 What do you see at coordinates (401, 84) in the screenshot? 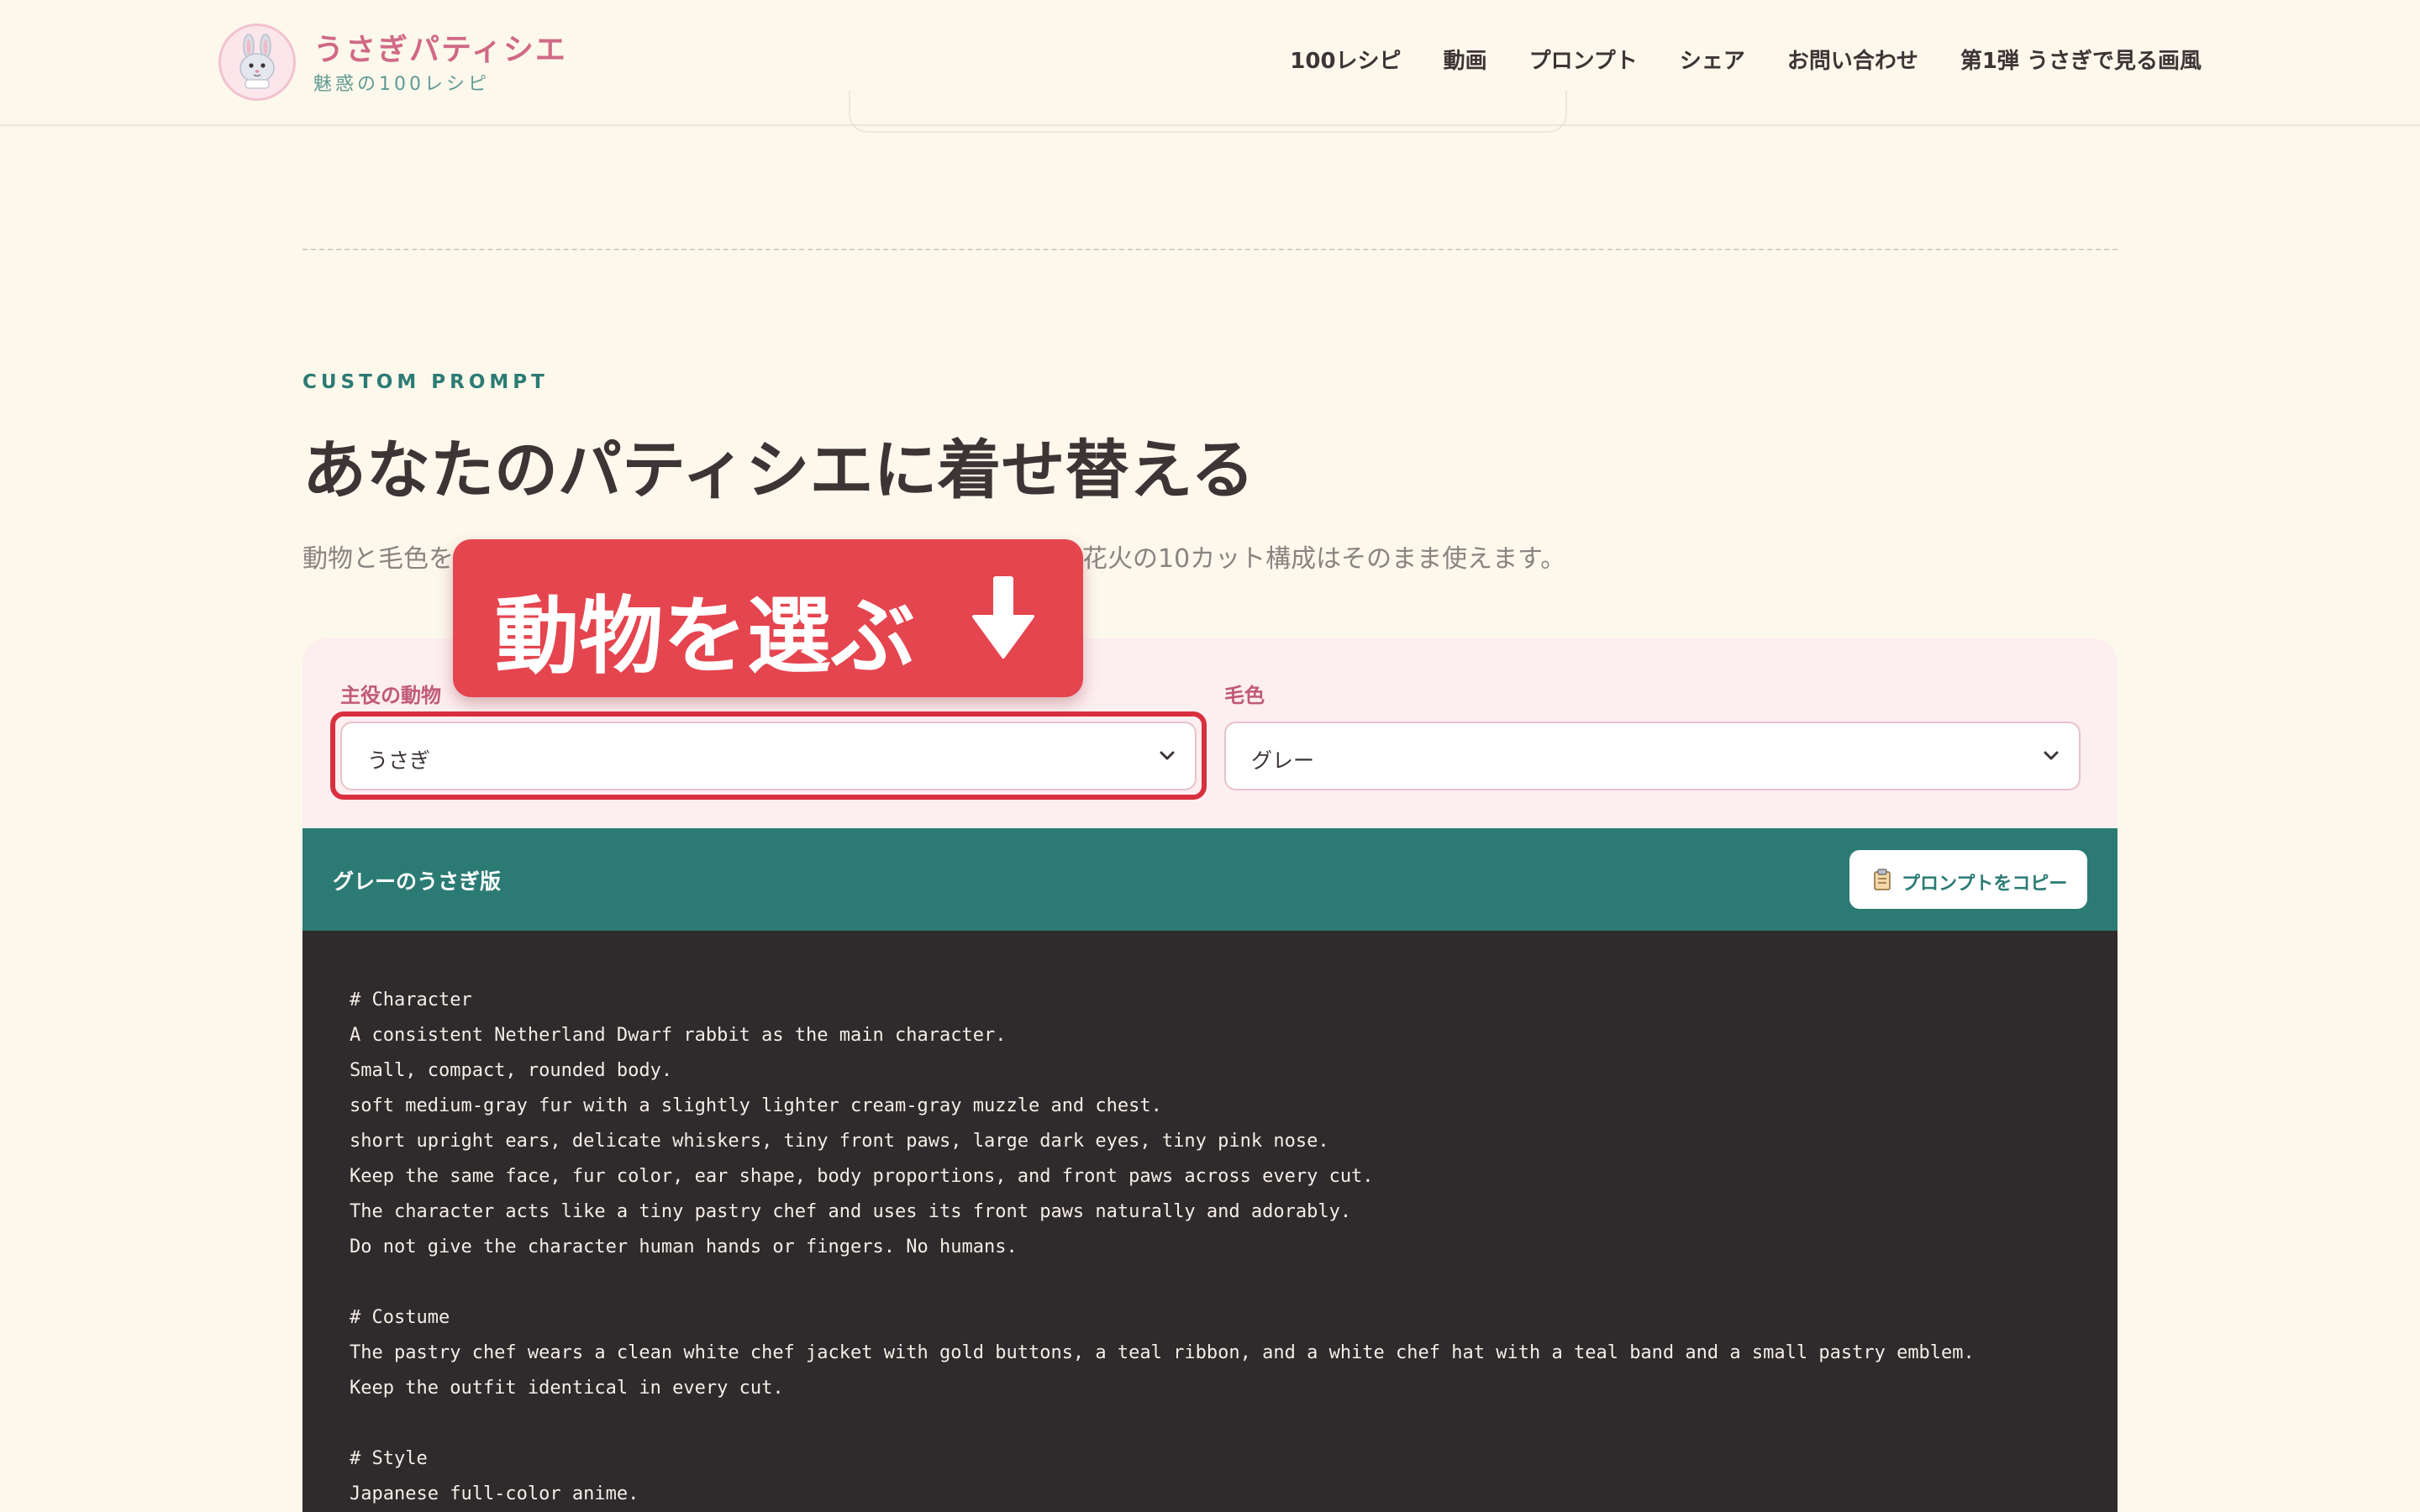
I see `brand-subtitle: 魅惑の100レシピ` at bounding box center [401, 84].